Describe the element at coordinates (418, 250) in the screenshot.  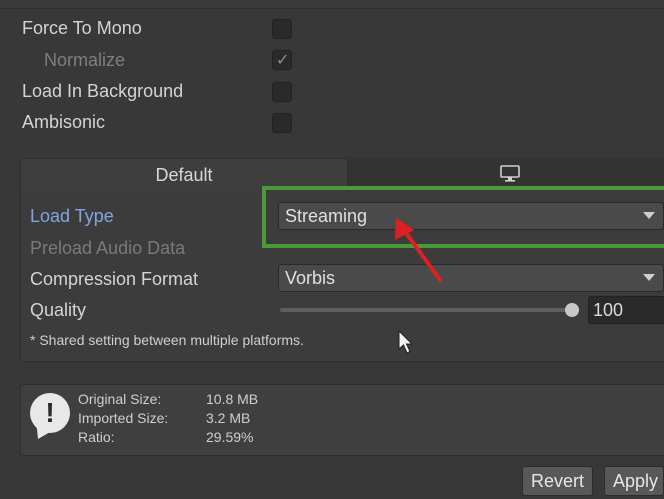
I see `annotation-arrow-icon` at that location.